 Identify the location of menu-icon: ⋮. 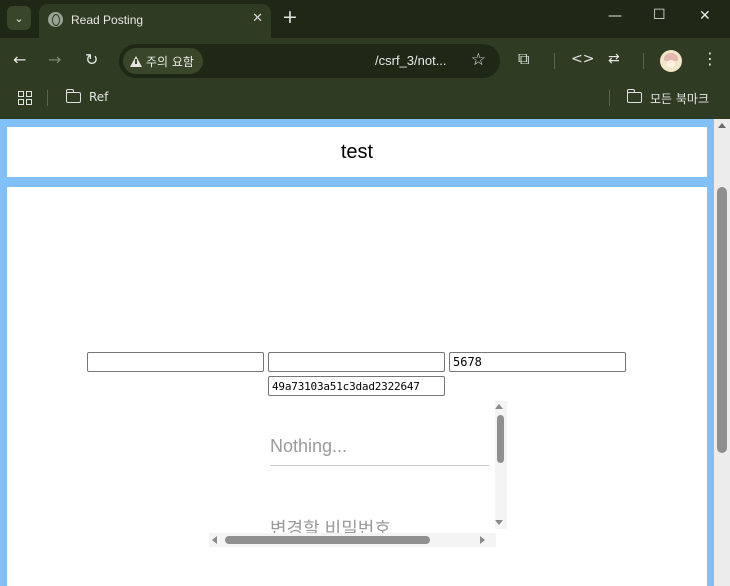
(710, 58).